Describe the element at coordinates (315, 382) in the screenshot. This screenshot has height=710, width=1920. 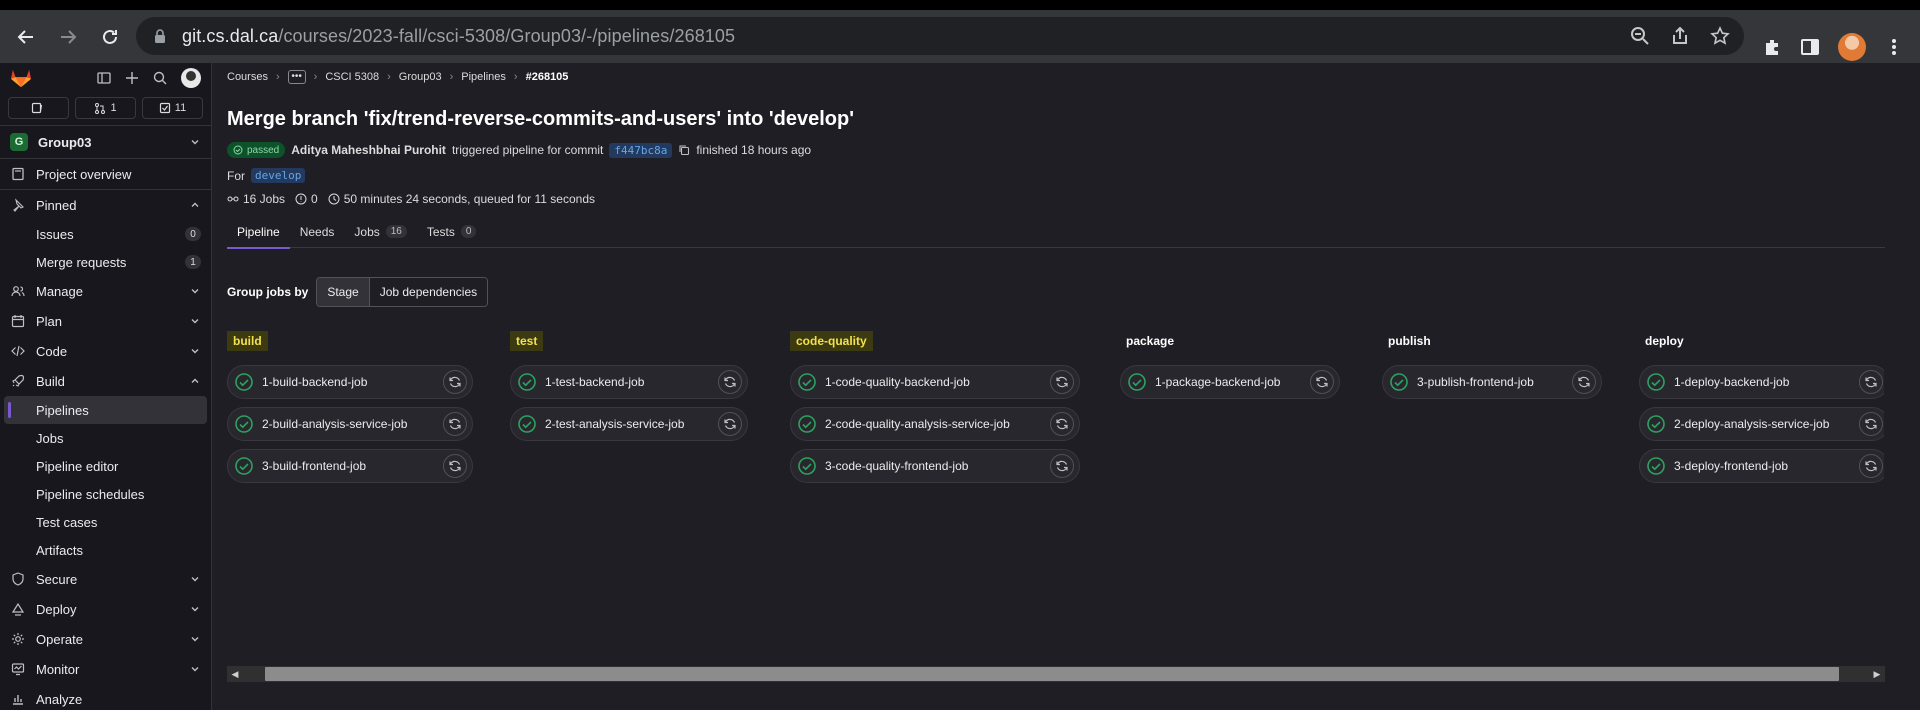
I see `job-name: 1-build-backend-job` at that location.